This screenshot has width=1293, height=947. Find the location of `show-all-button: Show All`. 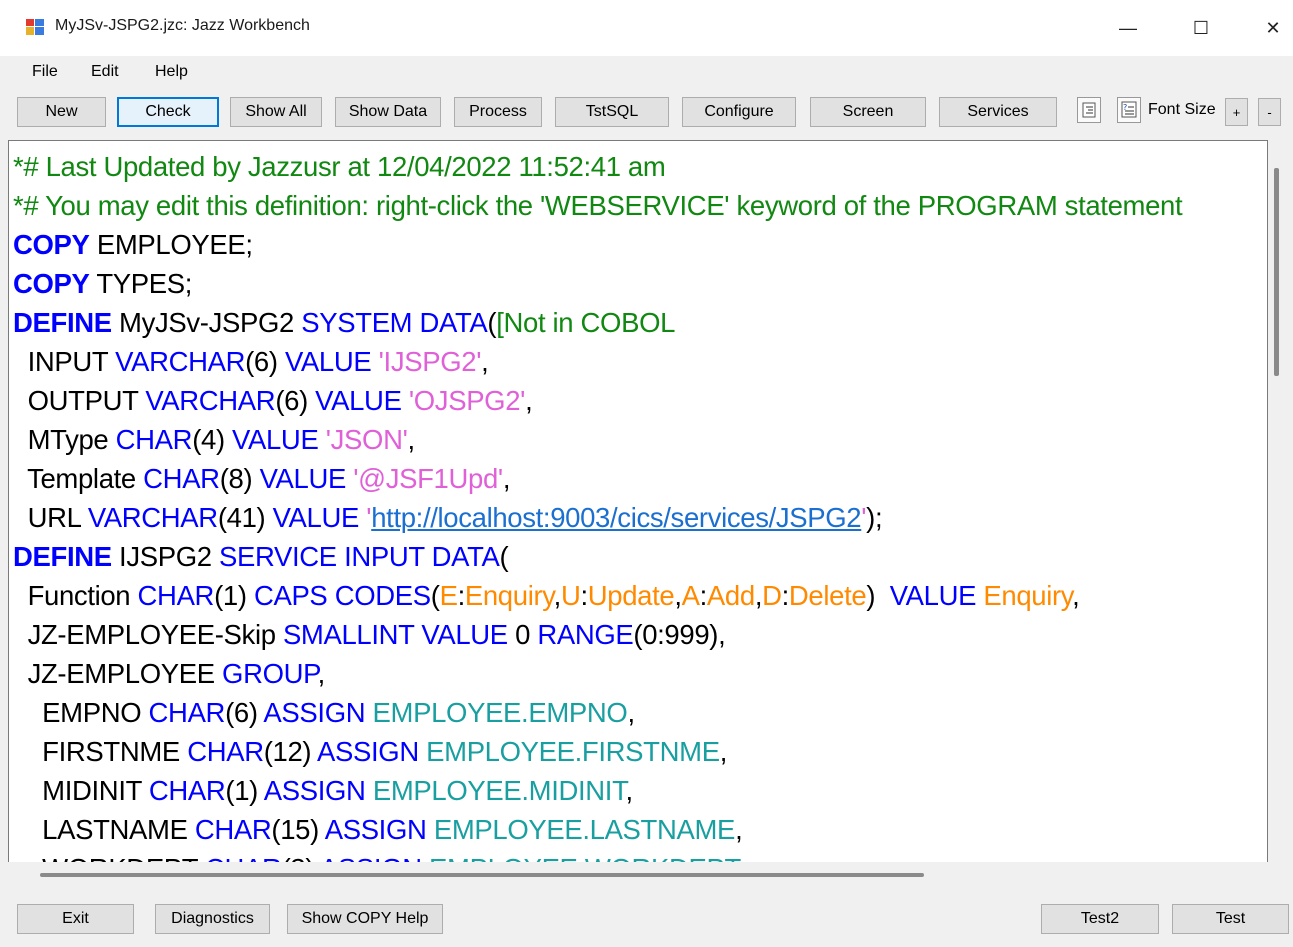

show-all-button: Show All is located at coordinates (276, 112).